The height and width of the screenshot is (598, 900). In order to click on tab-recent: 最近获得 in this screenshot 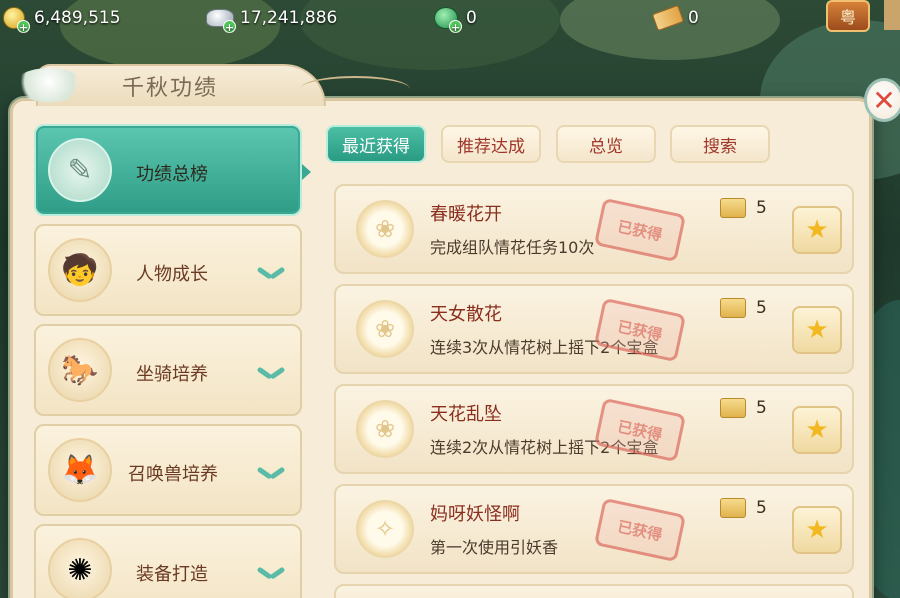, I will do `click(376, 144)`.